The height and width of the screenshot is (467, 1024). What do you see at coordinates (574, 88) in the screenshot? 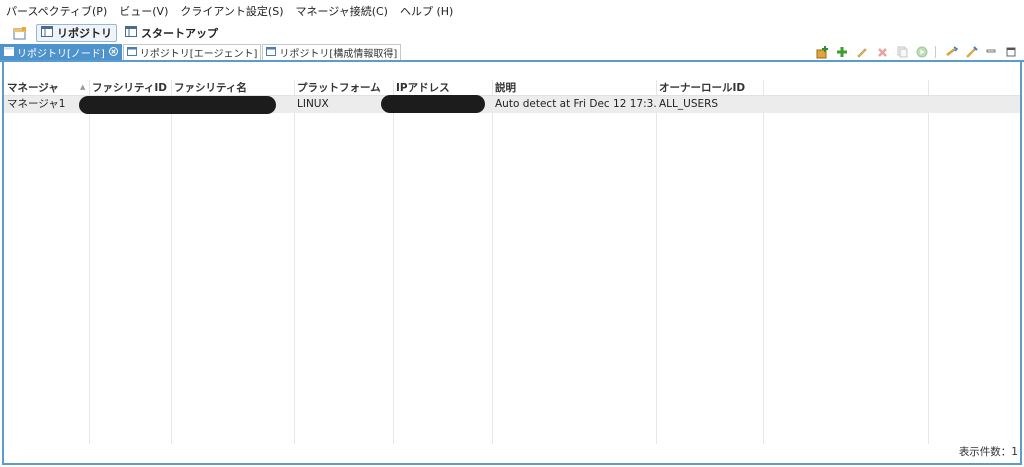
I see `column-header-description: 説明` at bounding box center [574, 88].